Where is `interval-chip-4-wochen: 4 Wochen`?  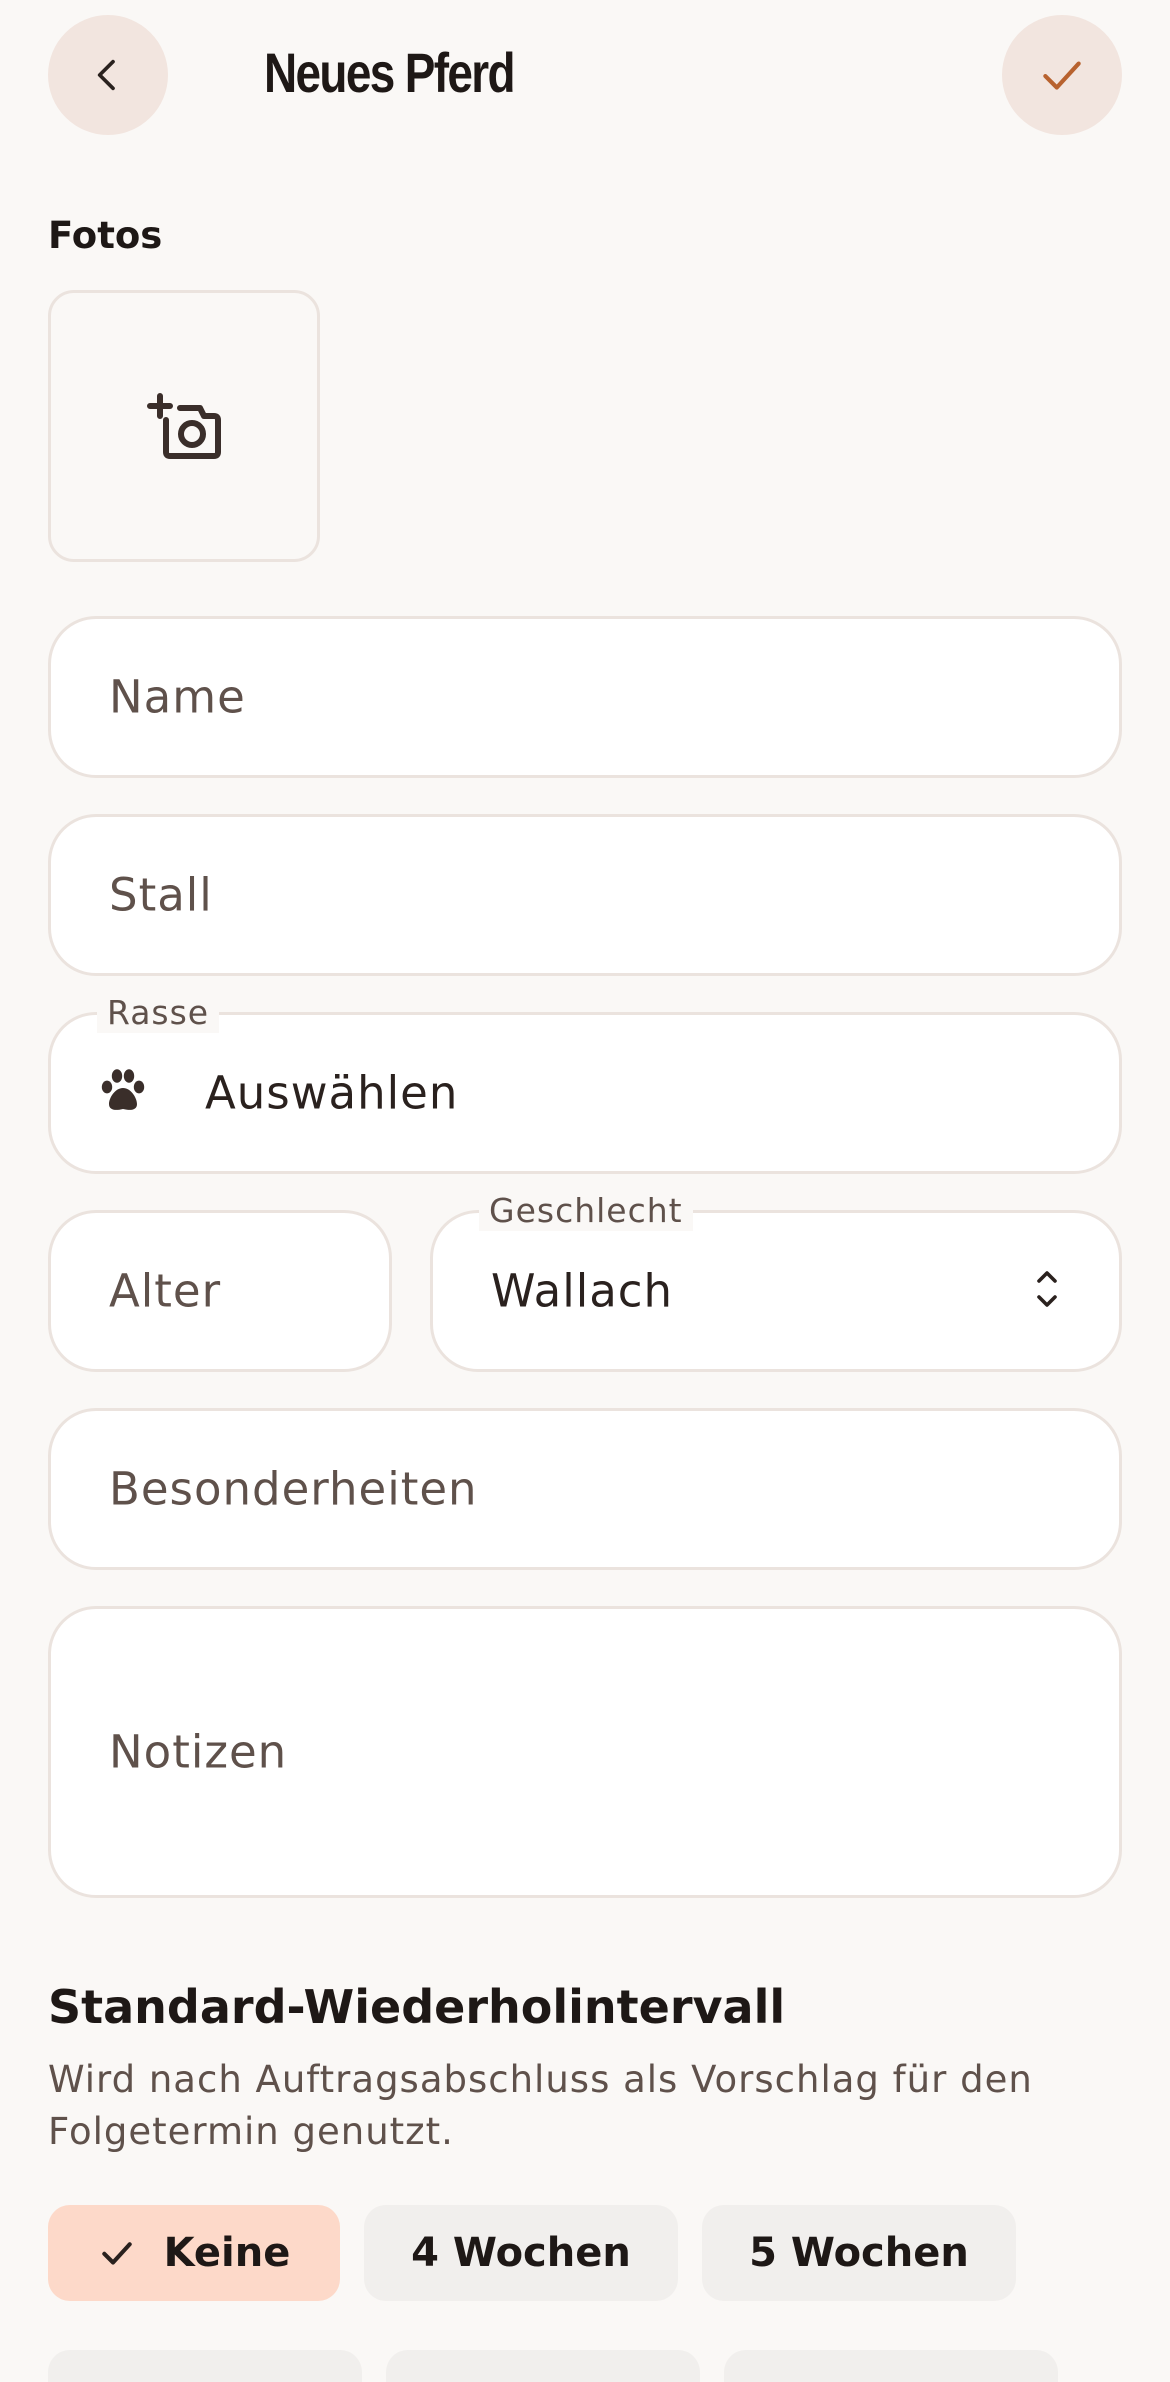 interval-chip-4-wochen: 4 Wochen is located at coordinates (521, 2253).